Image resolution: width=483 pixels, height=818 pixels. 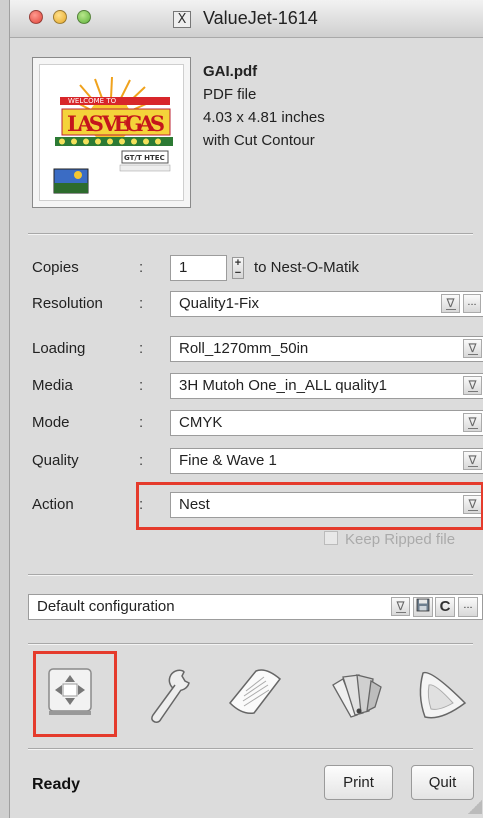 What do you see at coordinates (198, 268) in the screenshot?
I see `copies-input: 1` at bounding box center [198, 268].